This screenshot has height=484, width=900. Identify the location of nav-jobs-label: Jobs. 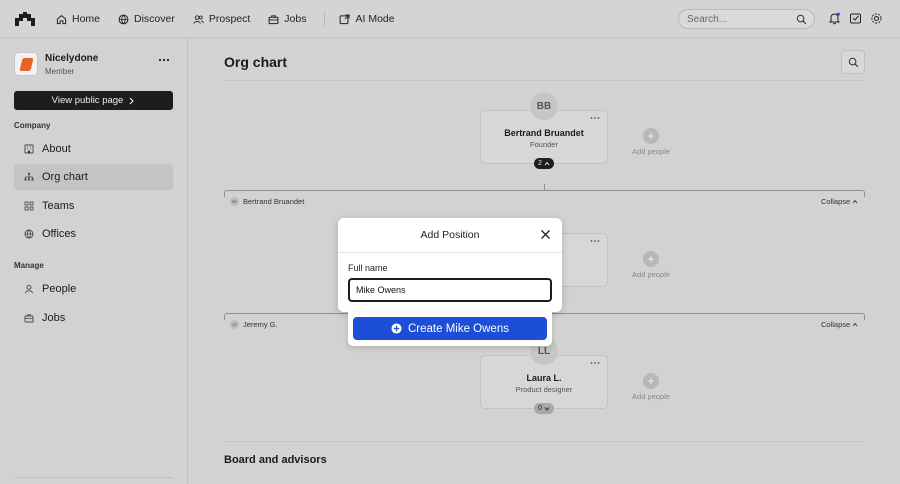
(295, 19).